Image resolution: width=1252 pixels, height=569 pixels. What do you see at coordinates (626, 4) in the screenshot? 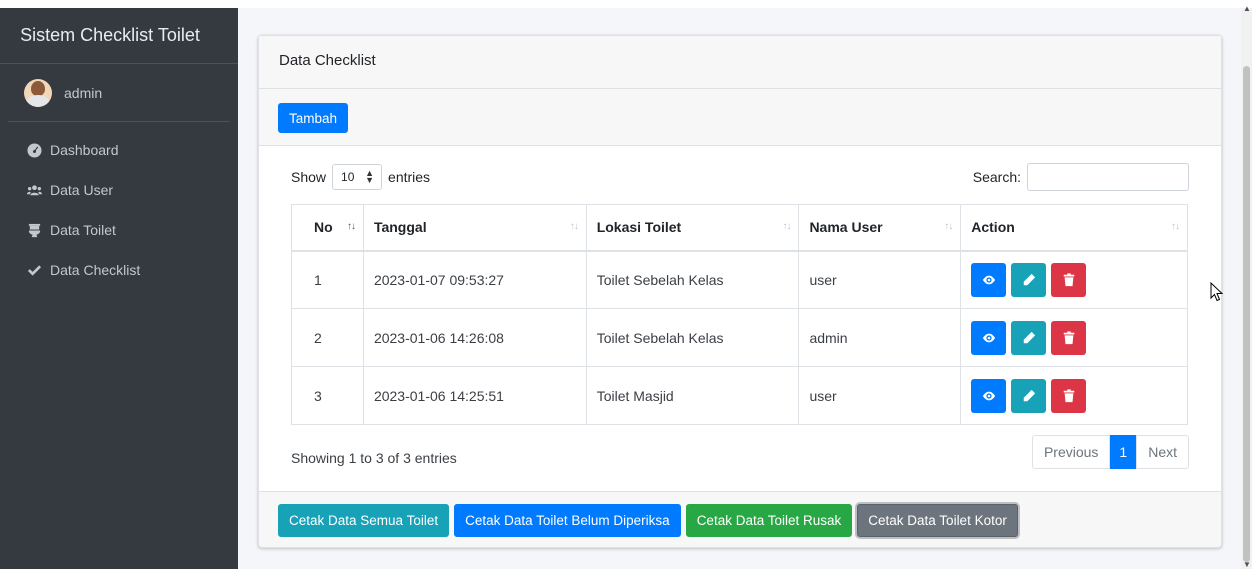
I see `top-strip` at bounding box center [626, 4].